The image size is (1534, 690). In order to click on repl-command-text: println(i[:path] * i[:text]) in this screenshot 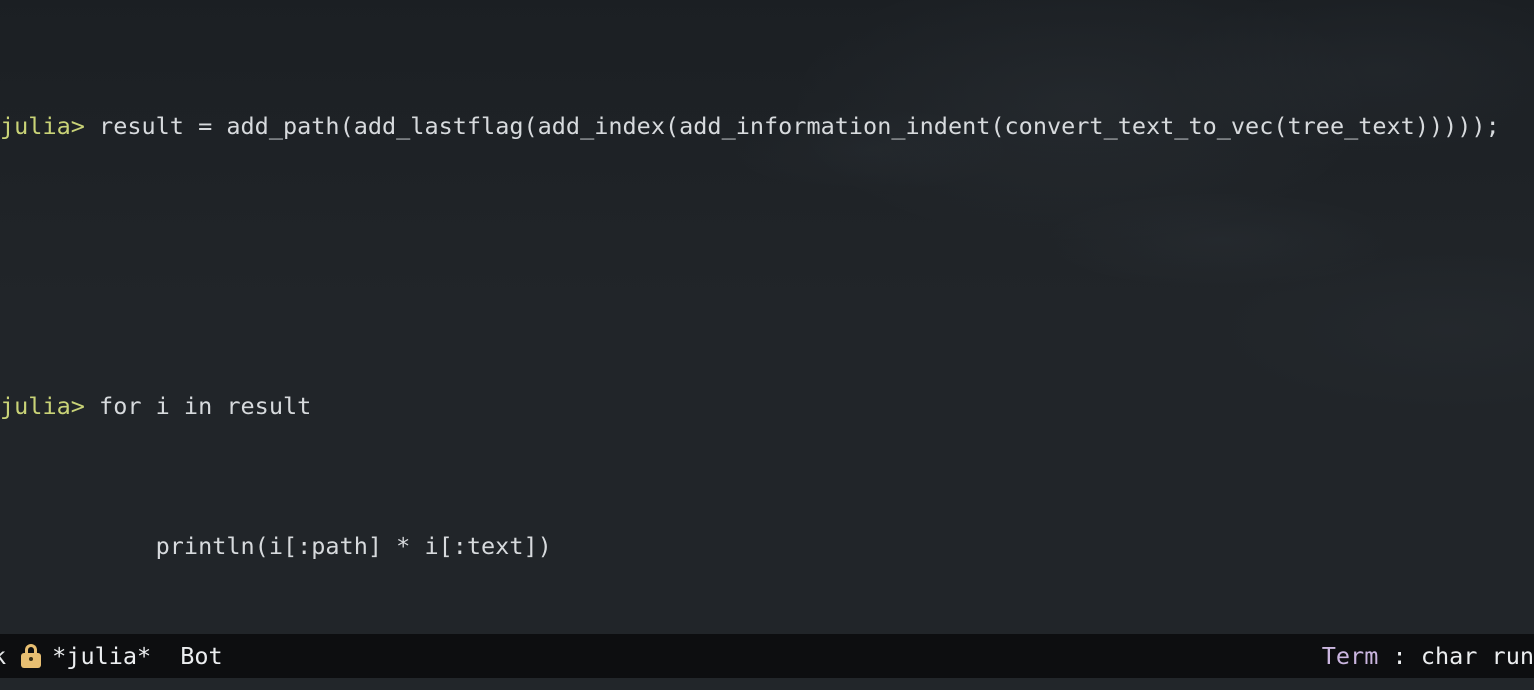, I will do `click(276, 546)`.